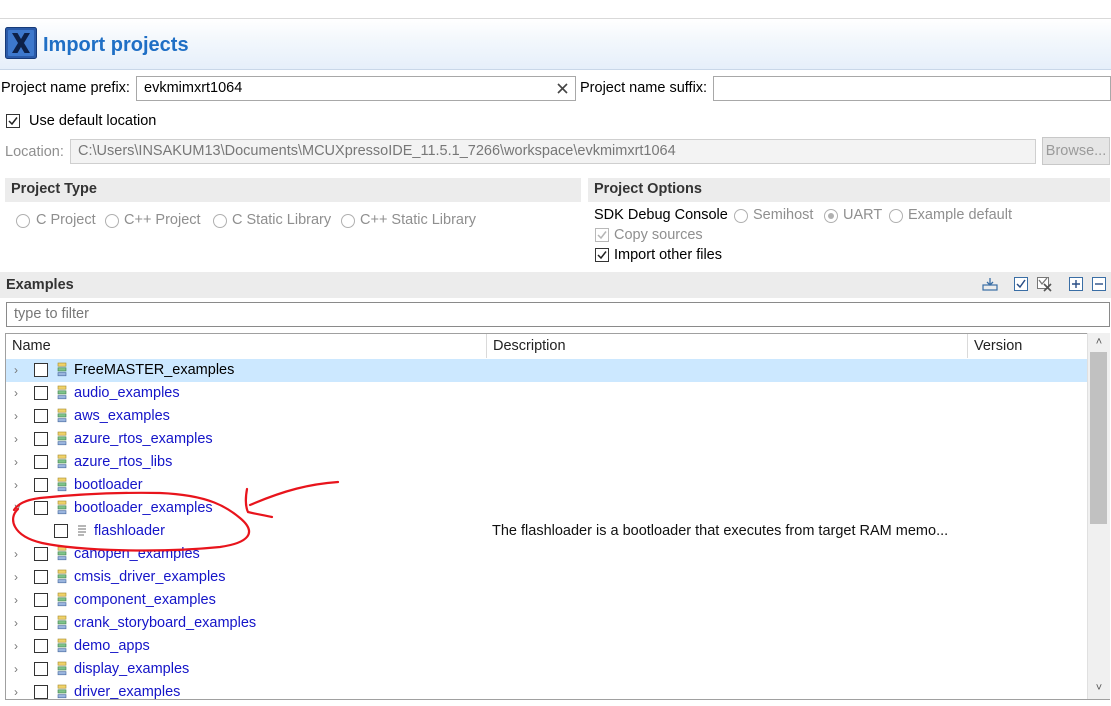  I want to click on import-icon, so click(990, 284).